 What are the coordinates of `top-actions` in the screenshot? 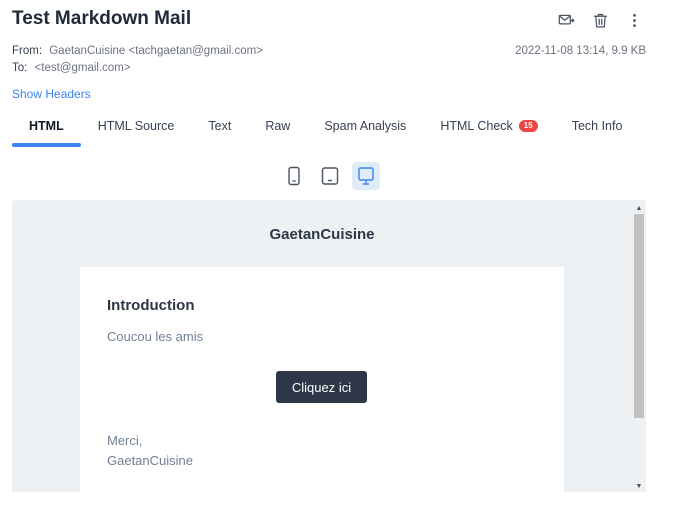 It's located at (600, 20).